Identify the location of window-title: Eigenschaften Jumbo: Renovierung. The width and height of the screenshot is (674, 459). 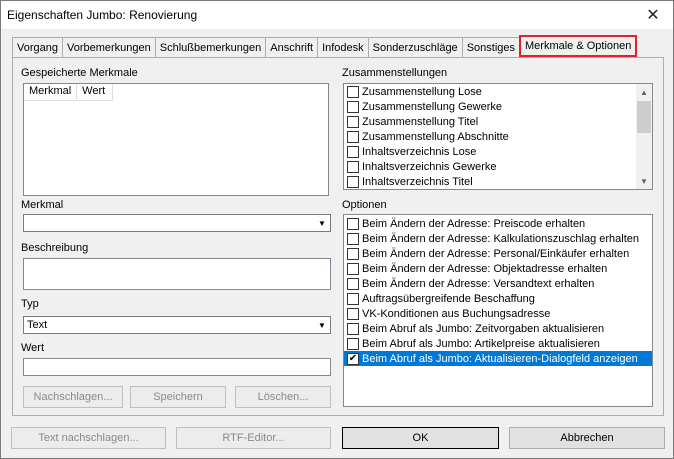
(102, 15).